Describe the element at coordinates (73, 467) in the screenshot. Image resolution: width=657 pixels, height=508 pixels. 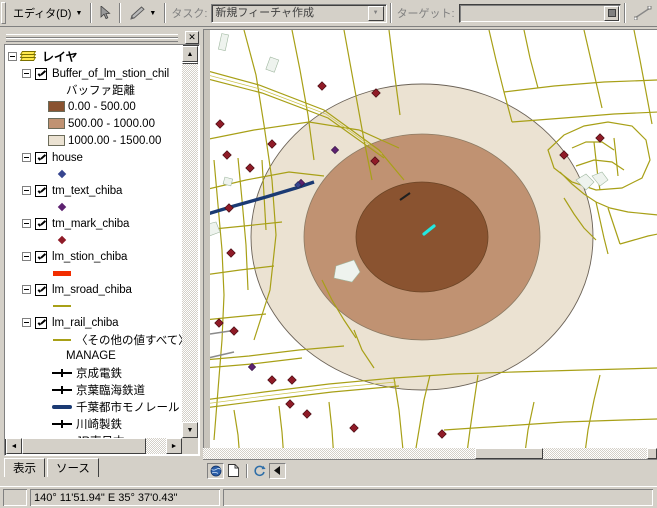
I see `tab-source: ソース` at that location.